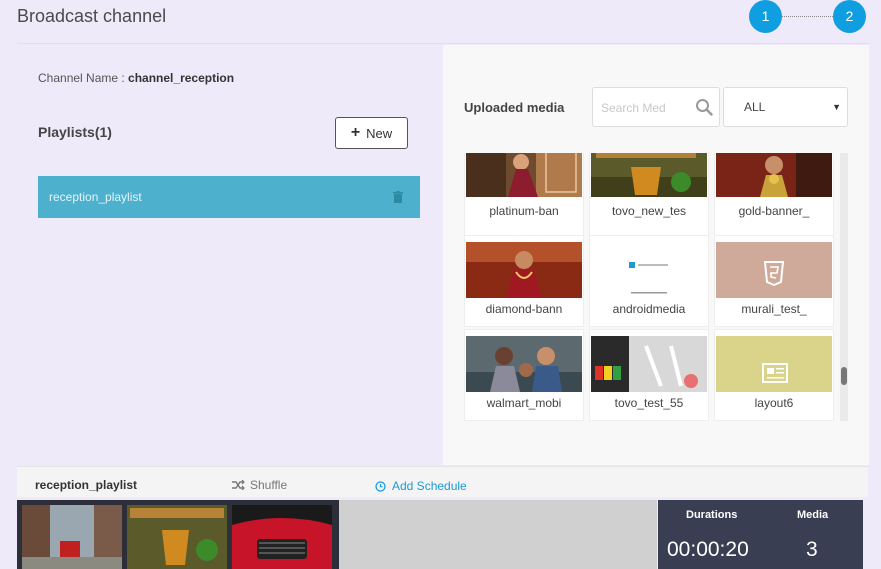 The width and height of the screenshot is (881, 569). I want to click on playlists-title: Playlists(1), so click(75, 132).